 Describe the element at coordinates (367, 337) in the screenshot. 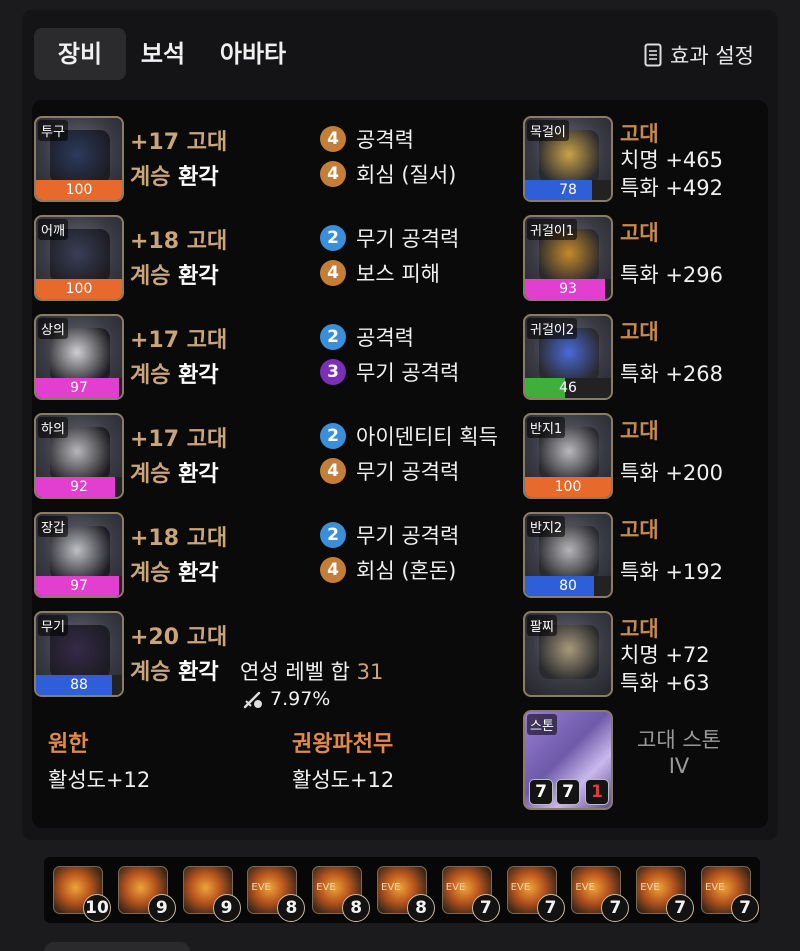

I see `effect-line: 2 공격력` at that location.